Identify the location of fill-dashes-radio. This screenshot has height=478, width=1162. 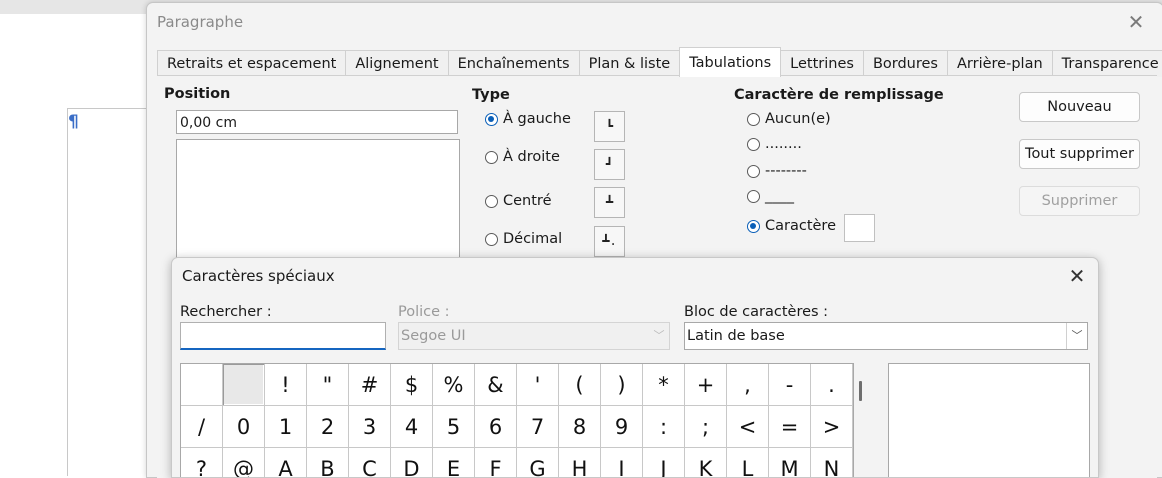
(753, 171).